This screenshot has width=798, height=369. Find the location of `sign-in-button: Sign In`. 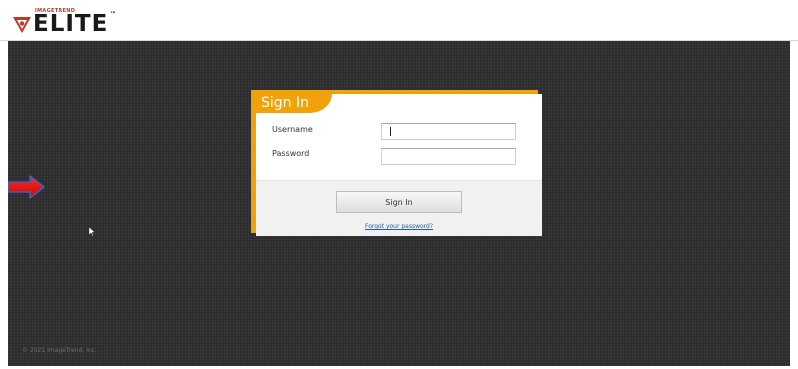

sign-in-button: Sign In is located at coordinates (399, 202).